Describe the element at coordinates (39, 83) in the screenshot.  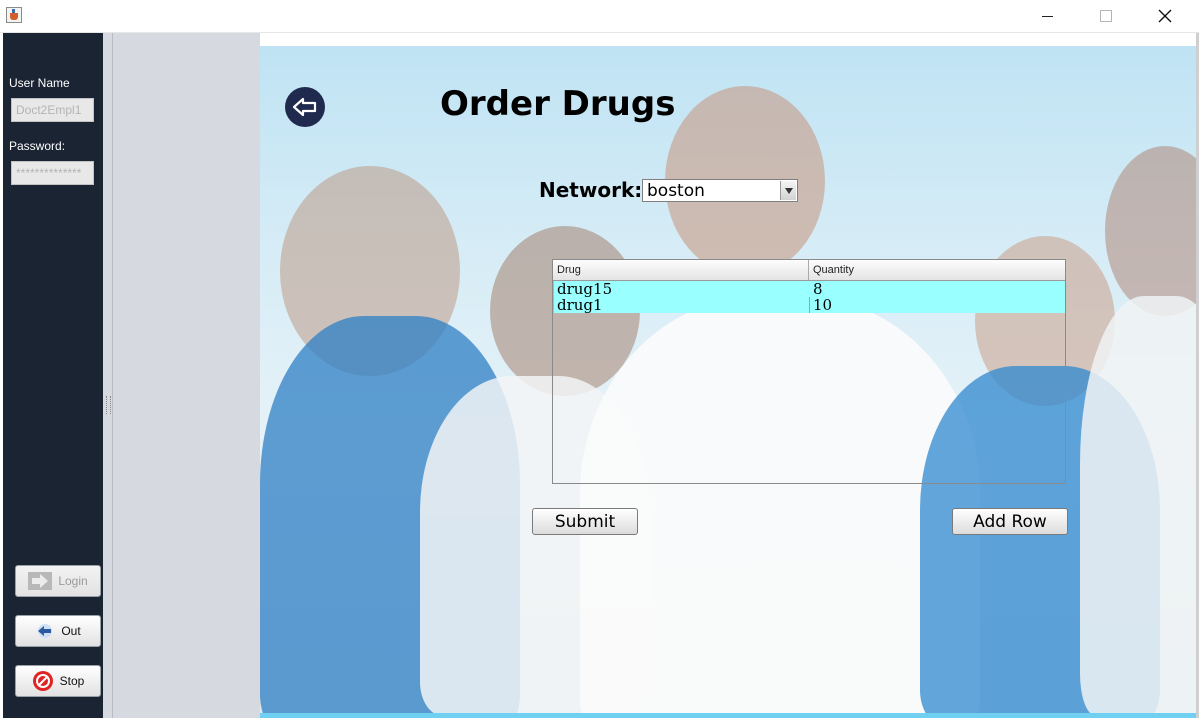
I see `username-label: User Name` at that location.